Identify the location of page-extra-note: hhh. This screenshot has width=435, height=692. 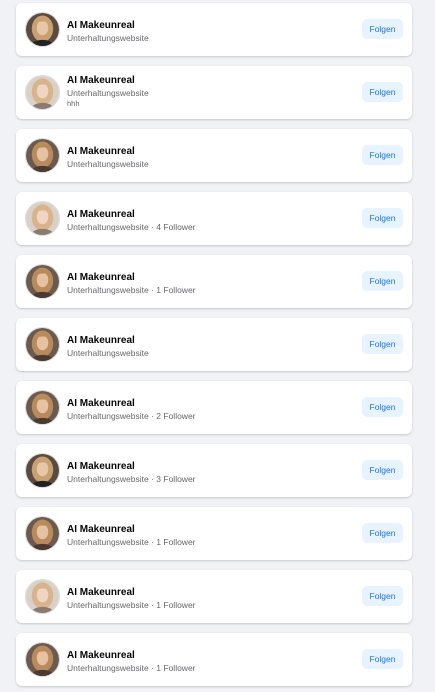
(73, 103).